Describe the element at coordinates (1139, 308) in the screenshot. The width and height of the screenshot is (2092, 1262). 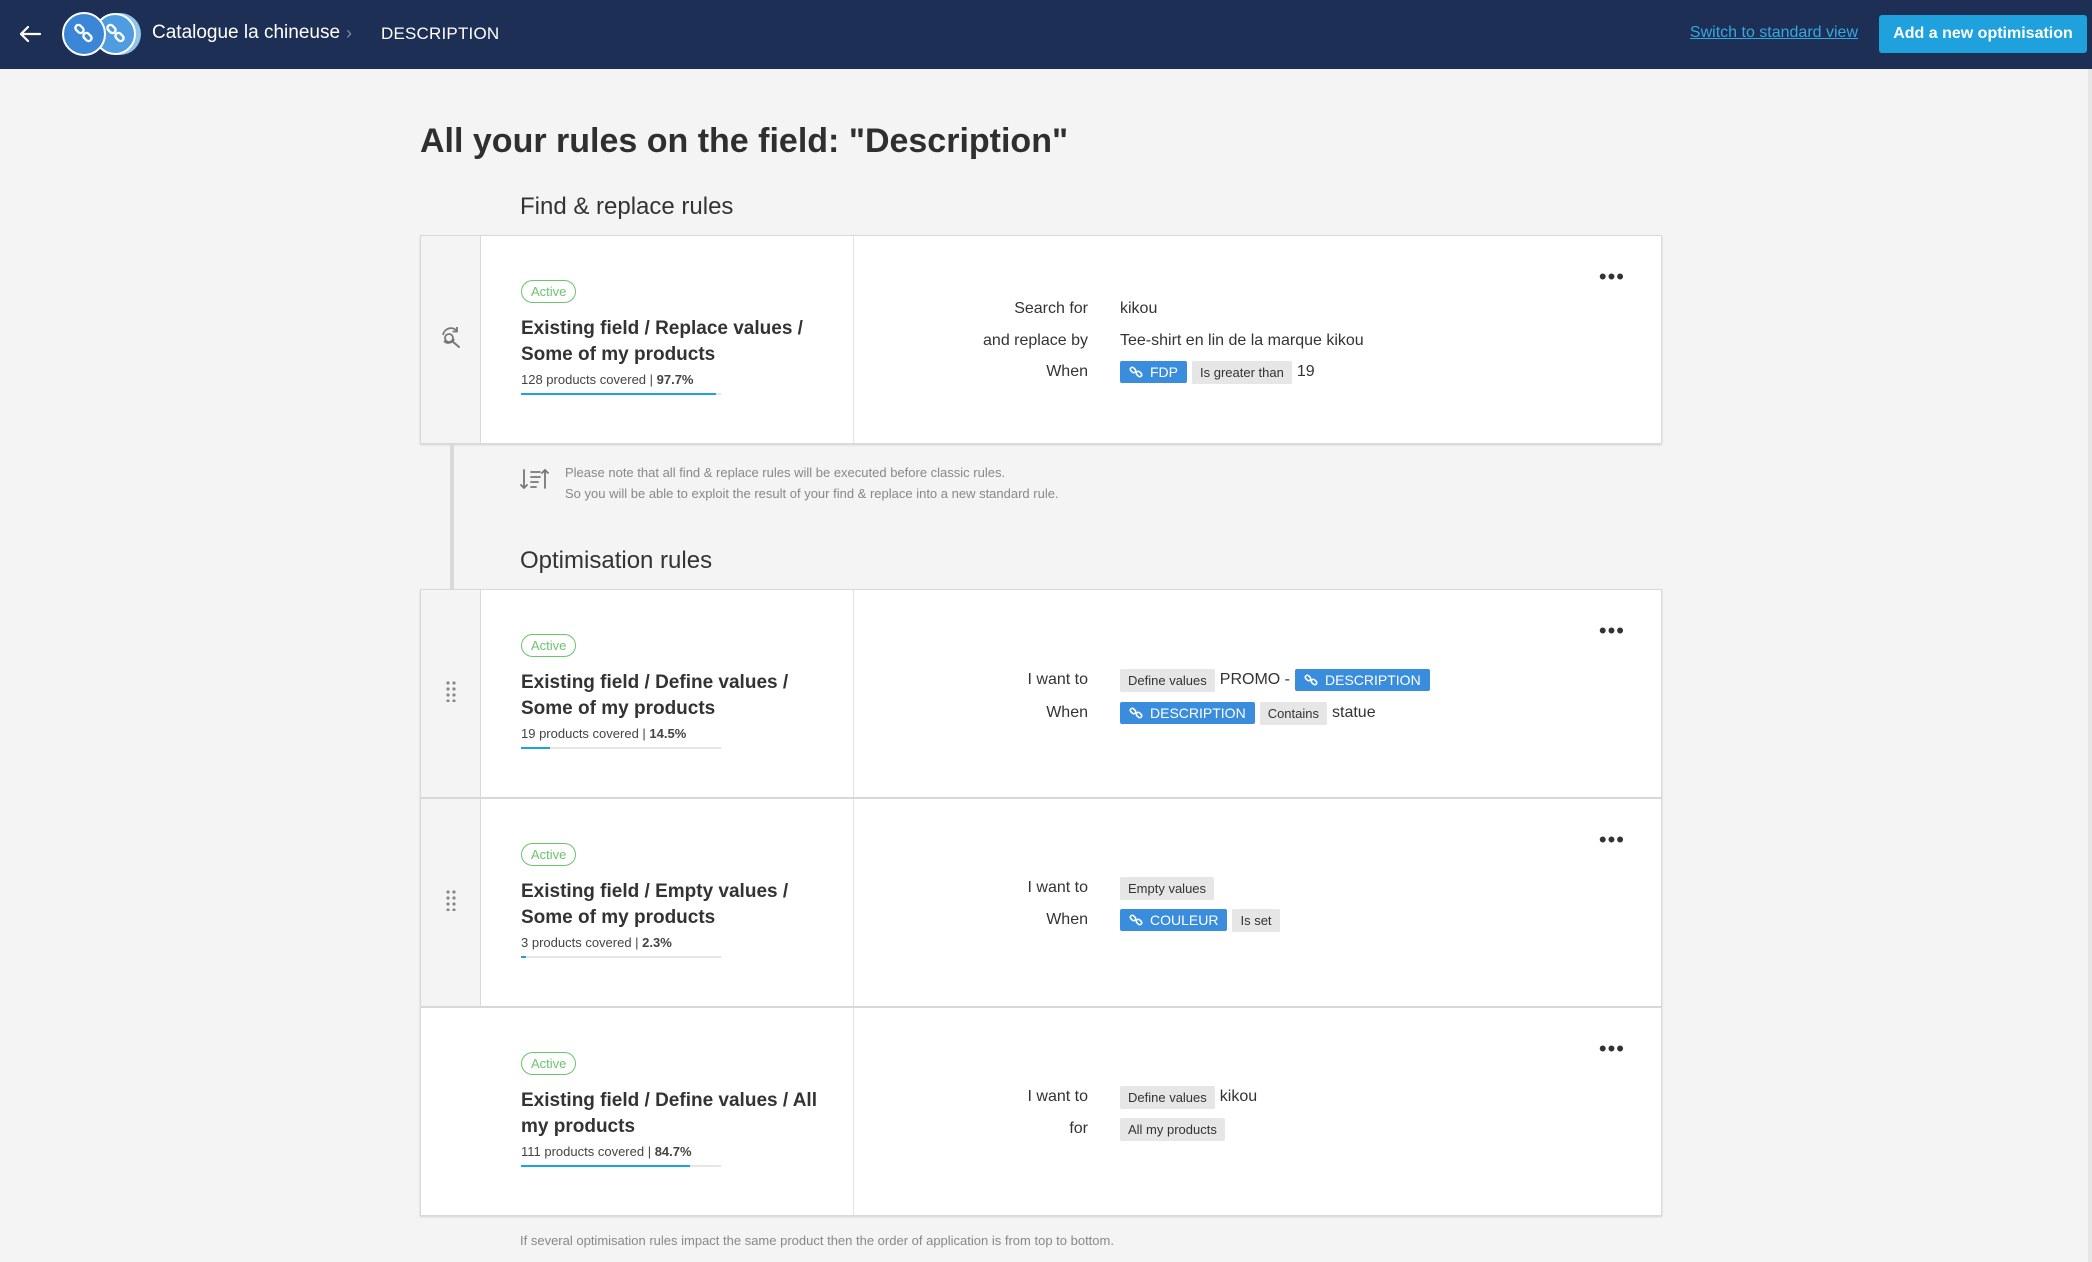
I see `search-value: kikou` at that location.